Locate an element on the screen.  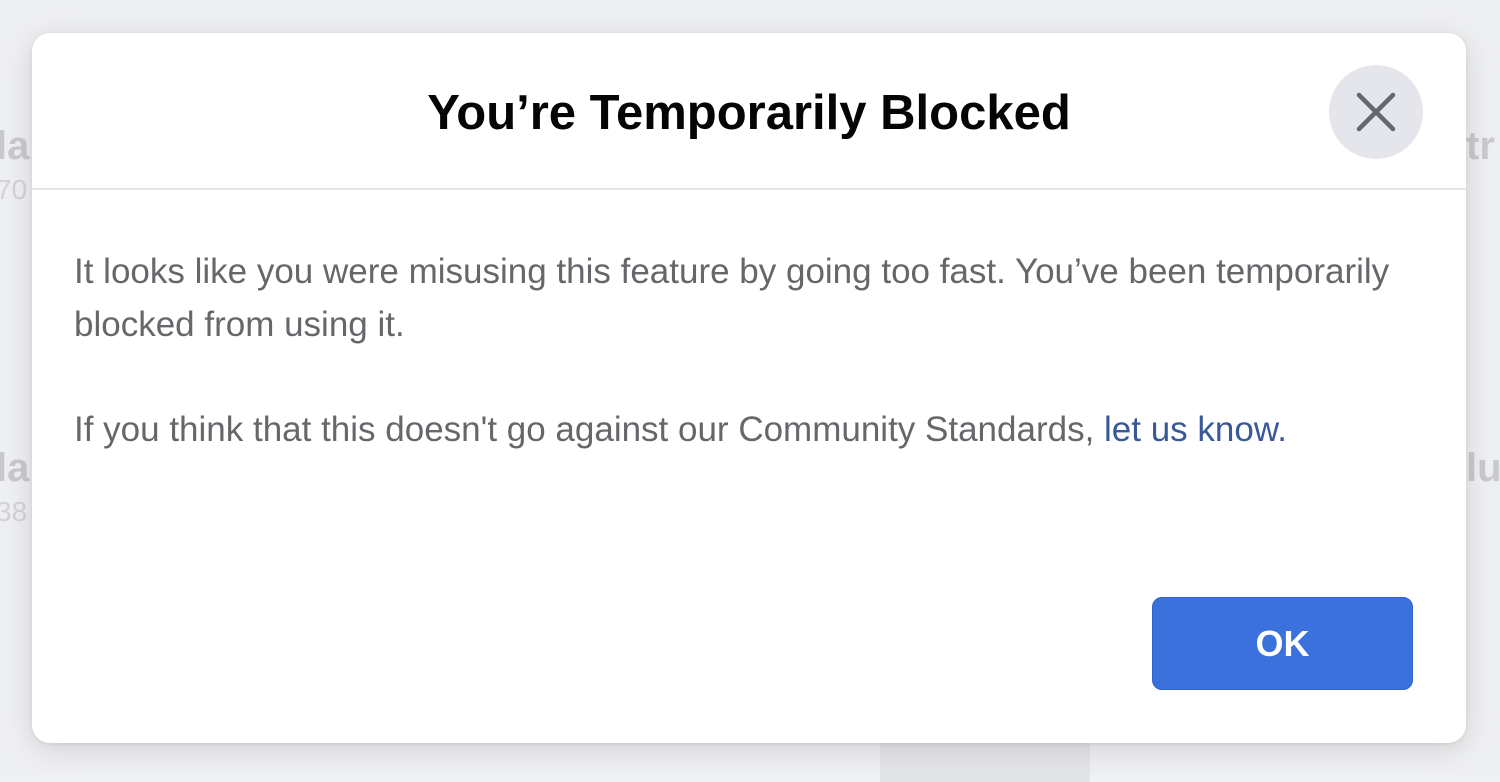
close-icon is located at coordinates (1376, 112).